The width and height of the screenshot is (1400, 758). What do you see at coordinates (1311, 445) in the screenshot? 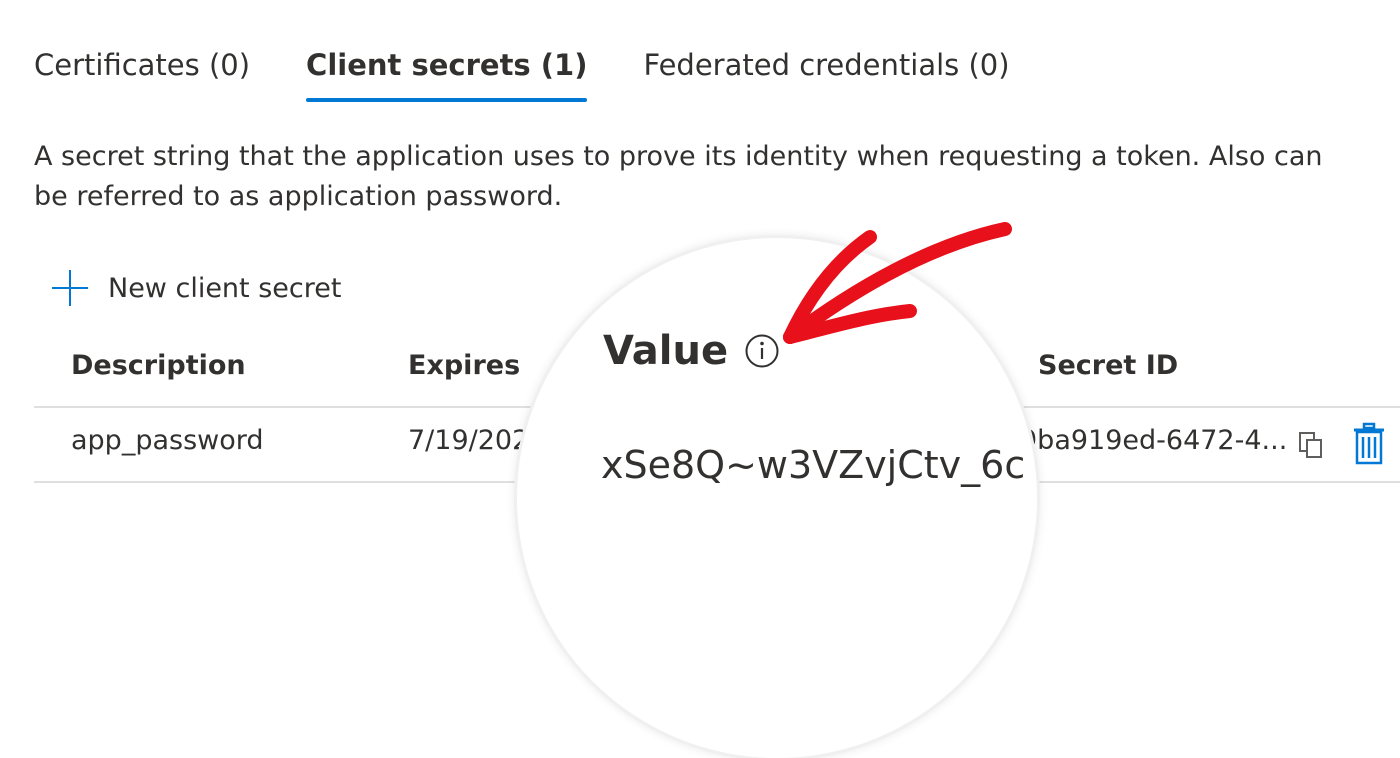
I see `copy-icon` at bounding box center [1311, 445].